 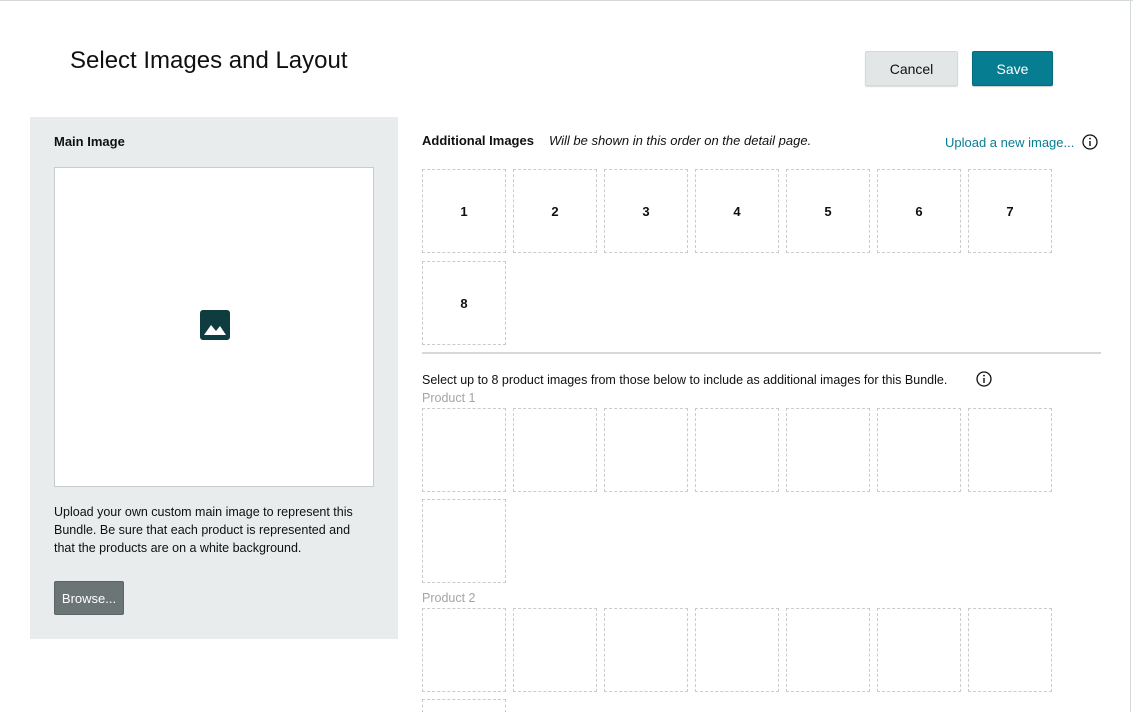 What do you see at coordinates (911, 68) in the screenshot?
I see `cancel-button: Cancel` at bounding box center [911, 68].